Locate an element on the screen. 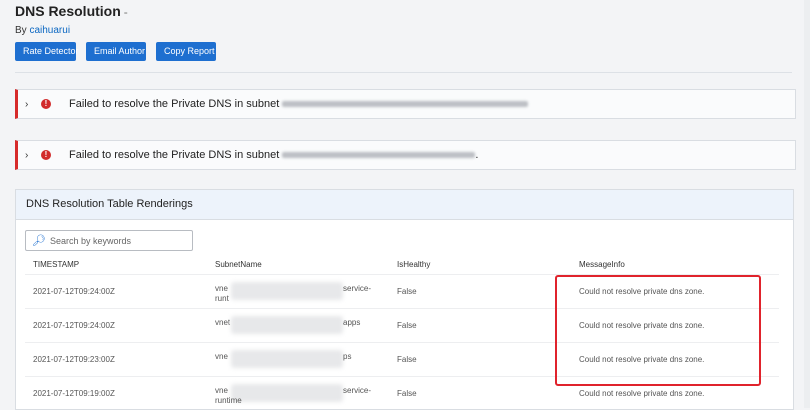 The image size is (810, 410). message-column-highlight is located at coordinates (658, 330).